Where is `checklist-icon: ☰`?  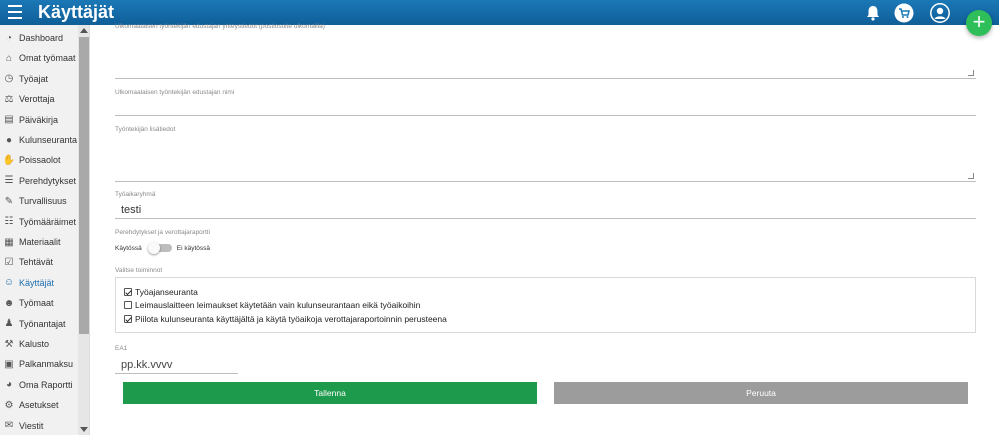
checklist-icon: ☰ is located at coordinates (9, 181).